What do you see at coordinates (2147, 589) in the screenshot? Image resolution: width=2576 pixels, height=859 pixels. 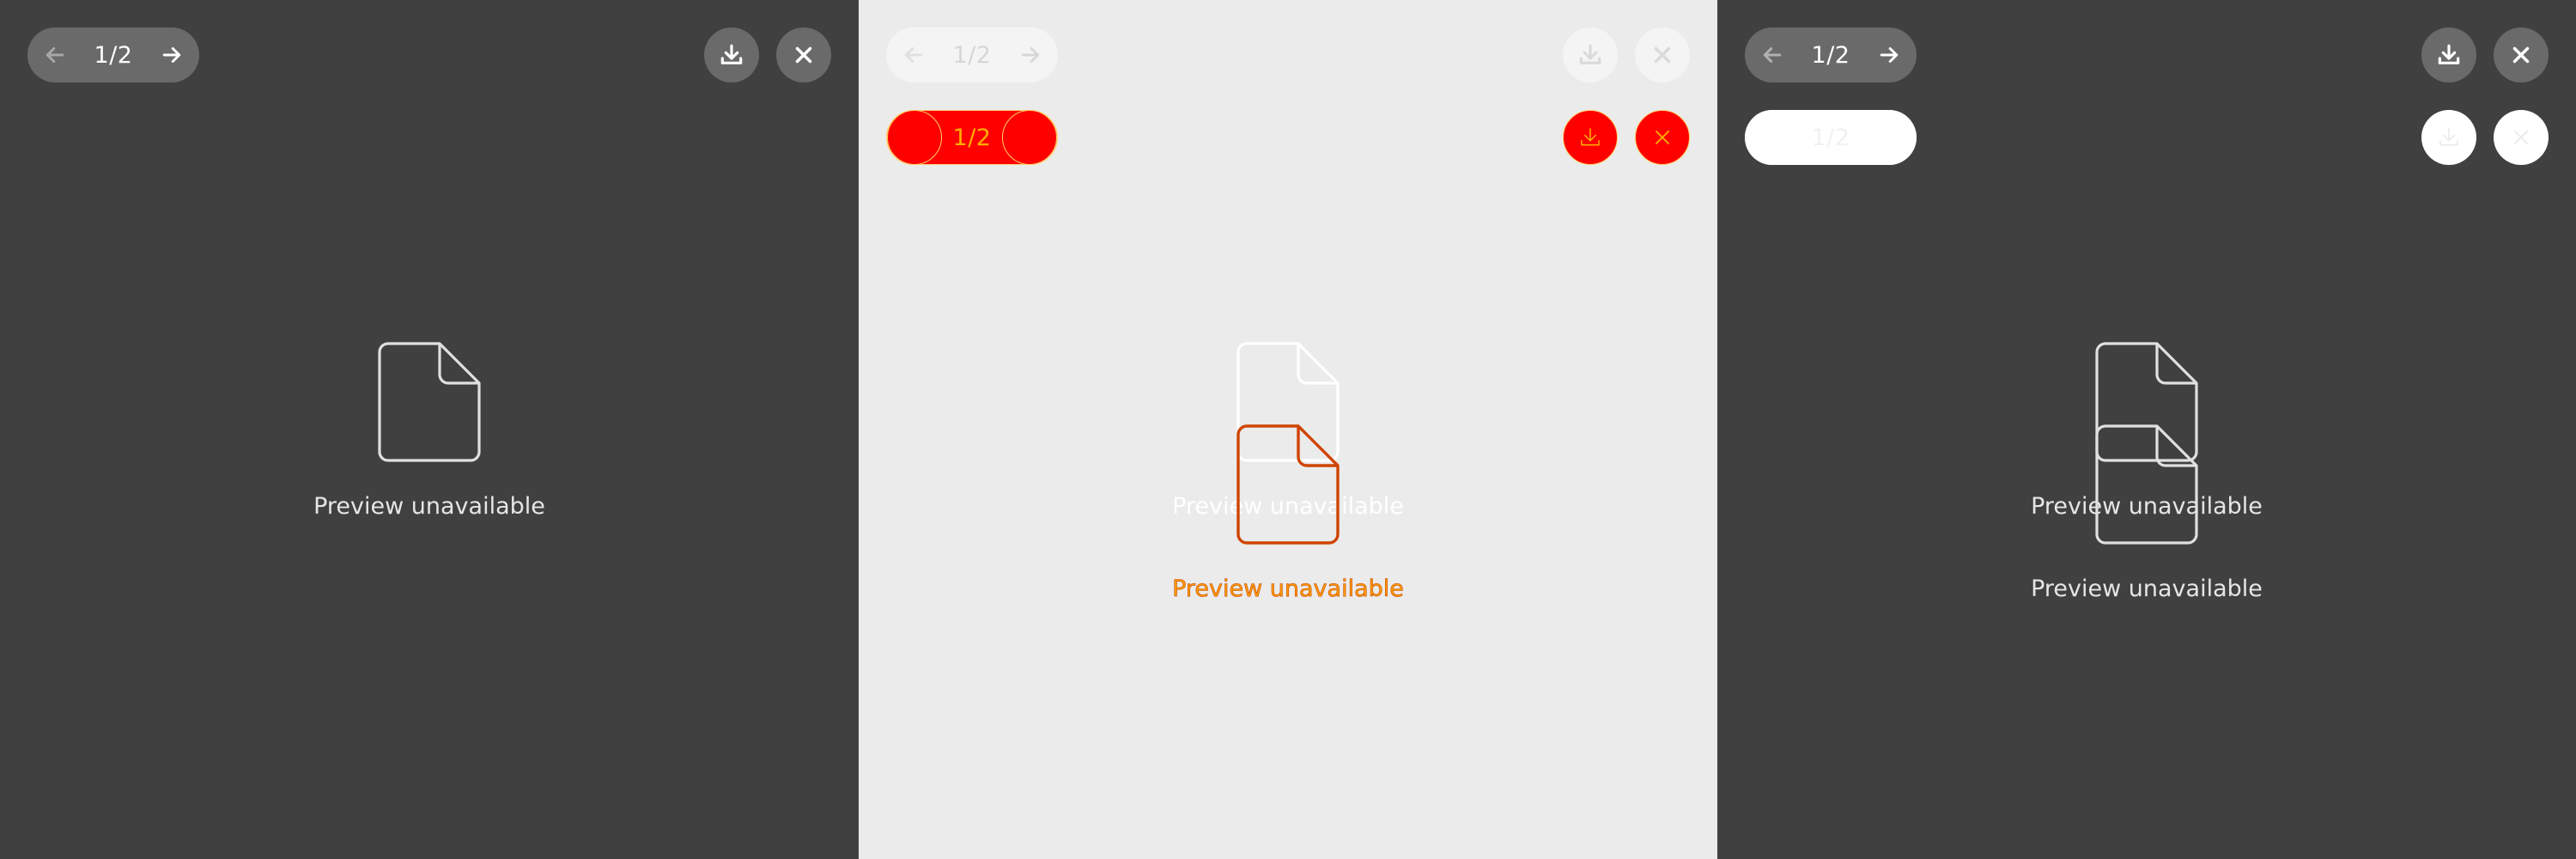 I see `preview-unavailable-message-overlay: Preview unavailable` at bounding box center [2147, 589].